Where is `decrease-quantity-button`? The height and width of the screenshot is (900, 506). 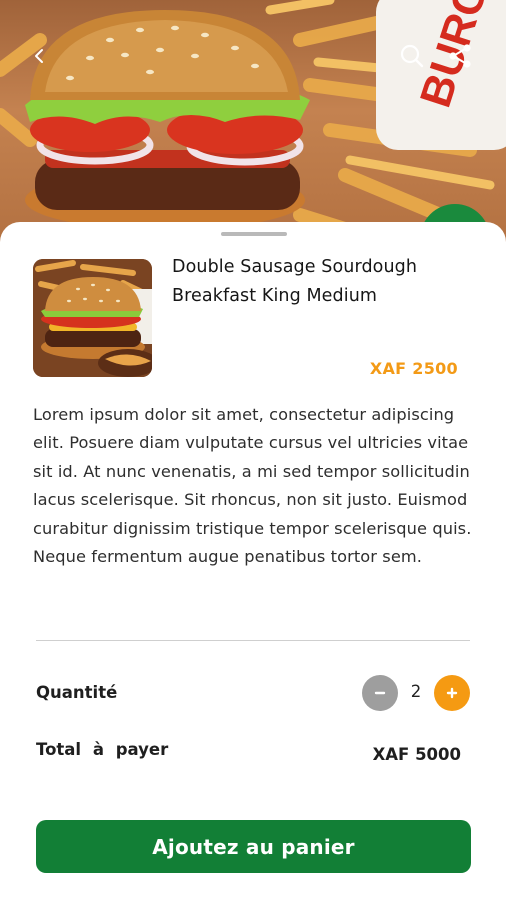 decrease-quantity-button is located at coordinates (380, 693).